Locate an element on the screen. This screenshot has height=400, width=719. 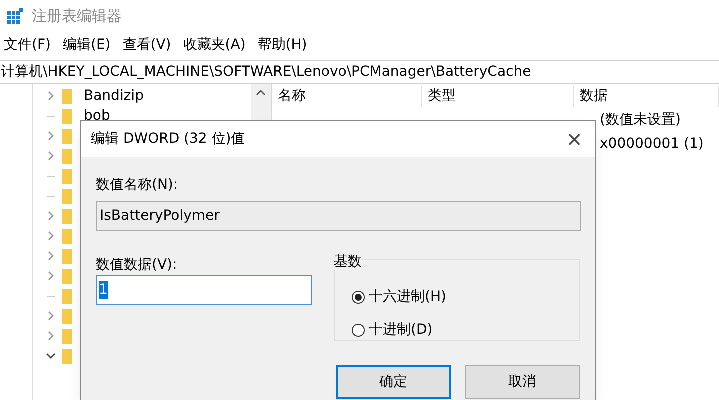
menu-item: 编辑(E) is located at coordinates (86, 45).